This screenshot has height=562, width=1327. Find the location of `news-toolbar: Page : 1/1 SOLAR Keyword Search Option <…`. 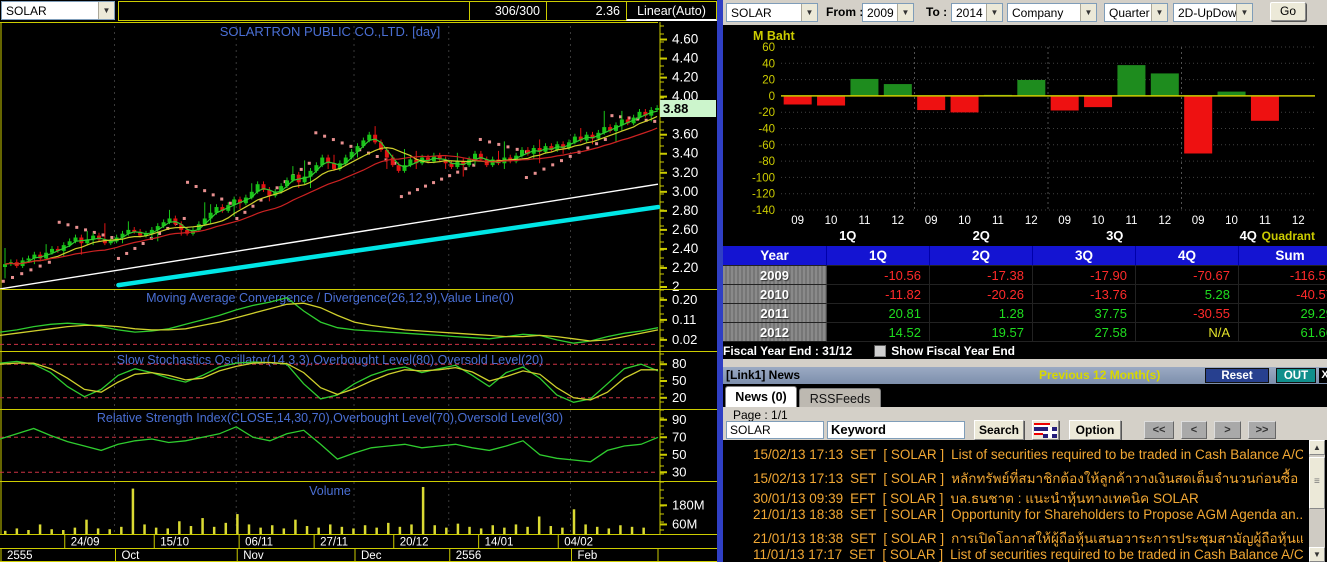

news-toolbar: Page : 1/1 SOLAR Keyword Search Option <… is located at coordinates (1025, 423).